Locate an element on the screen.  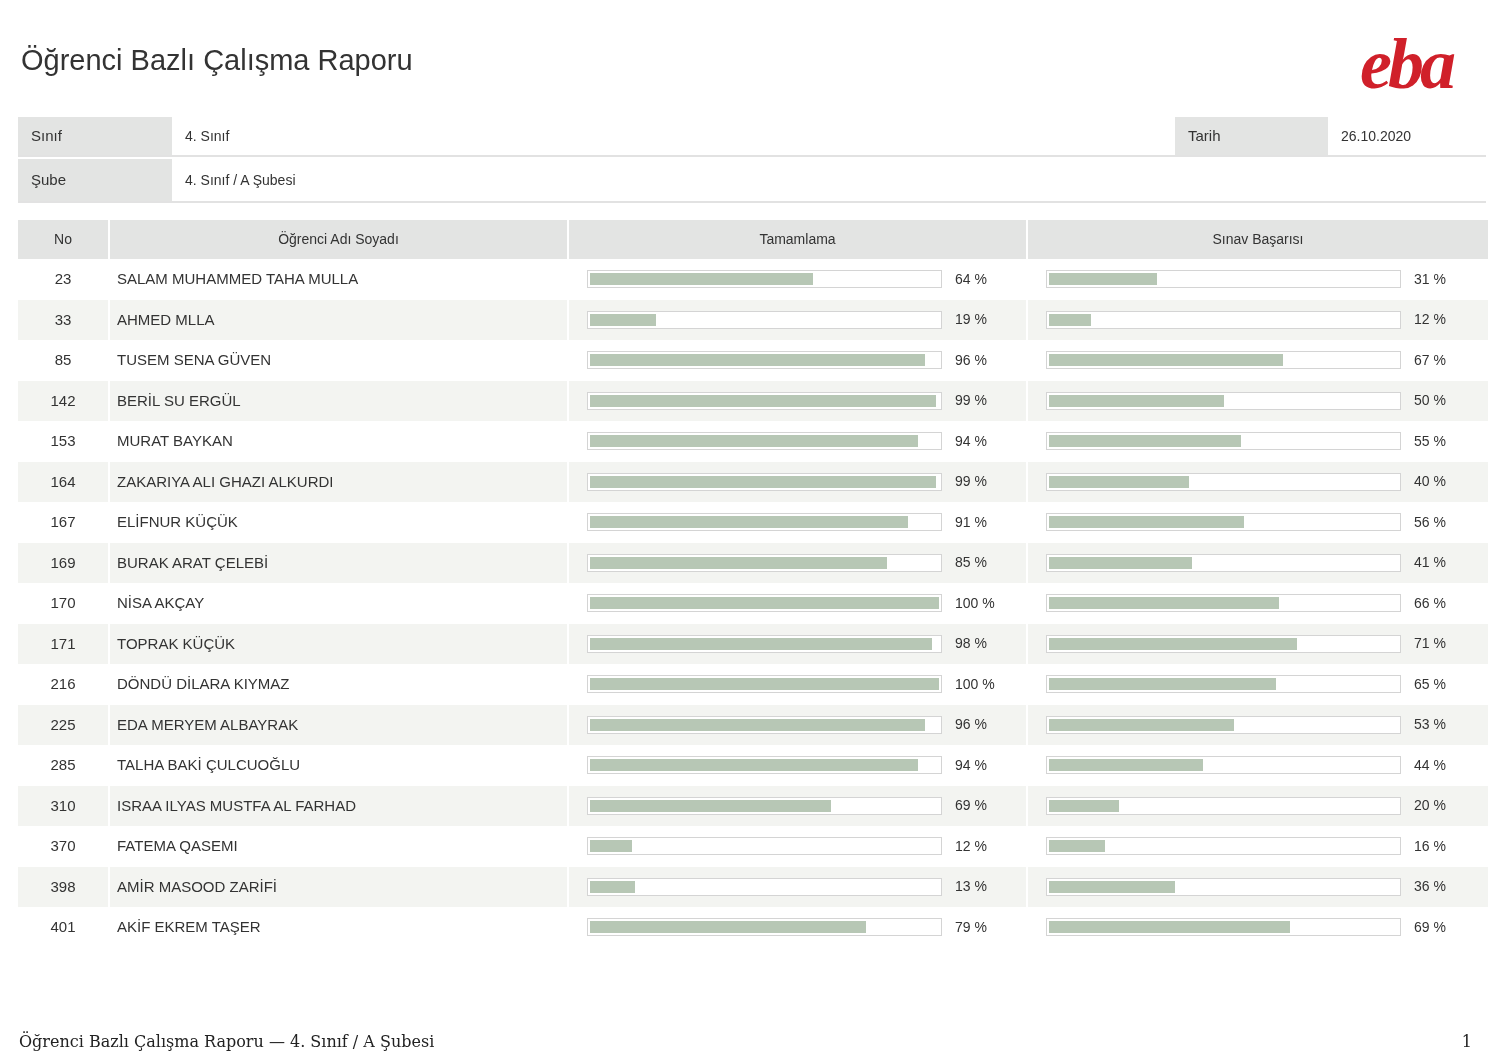
table-cell: ISRAA ILYAS MUSTFA AL FARHAD is located at coordinates (338, 805).